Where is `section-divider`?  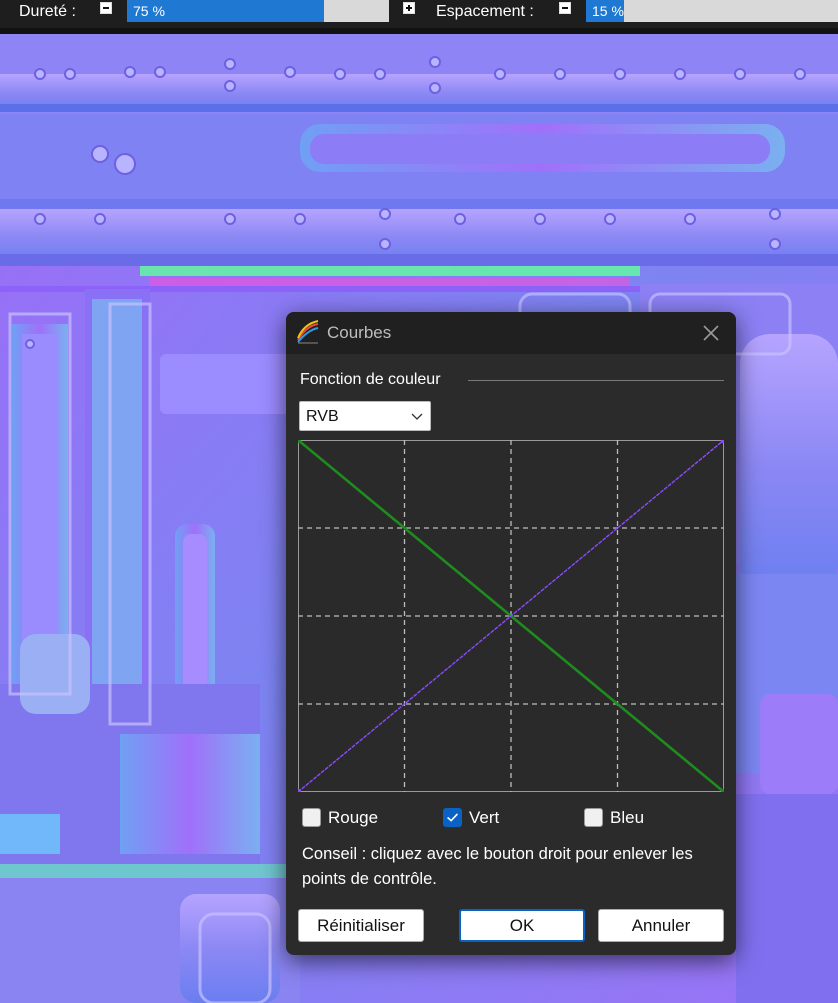 section-divider is located at coordinates (596, 380).